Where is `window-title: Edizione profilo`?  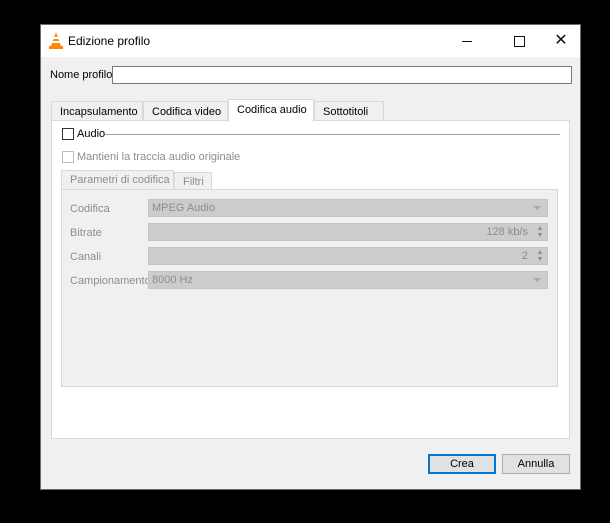 window-title: Edizione profilo is located at coordinates (109, 41).